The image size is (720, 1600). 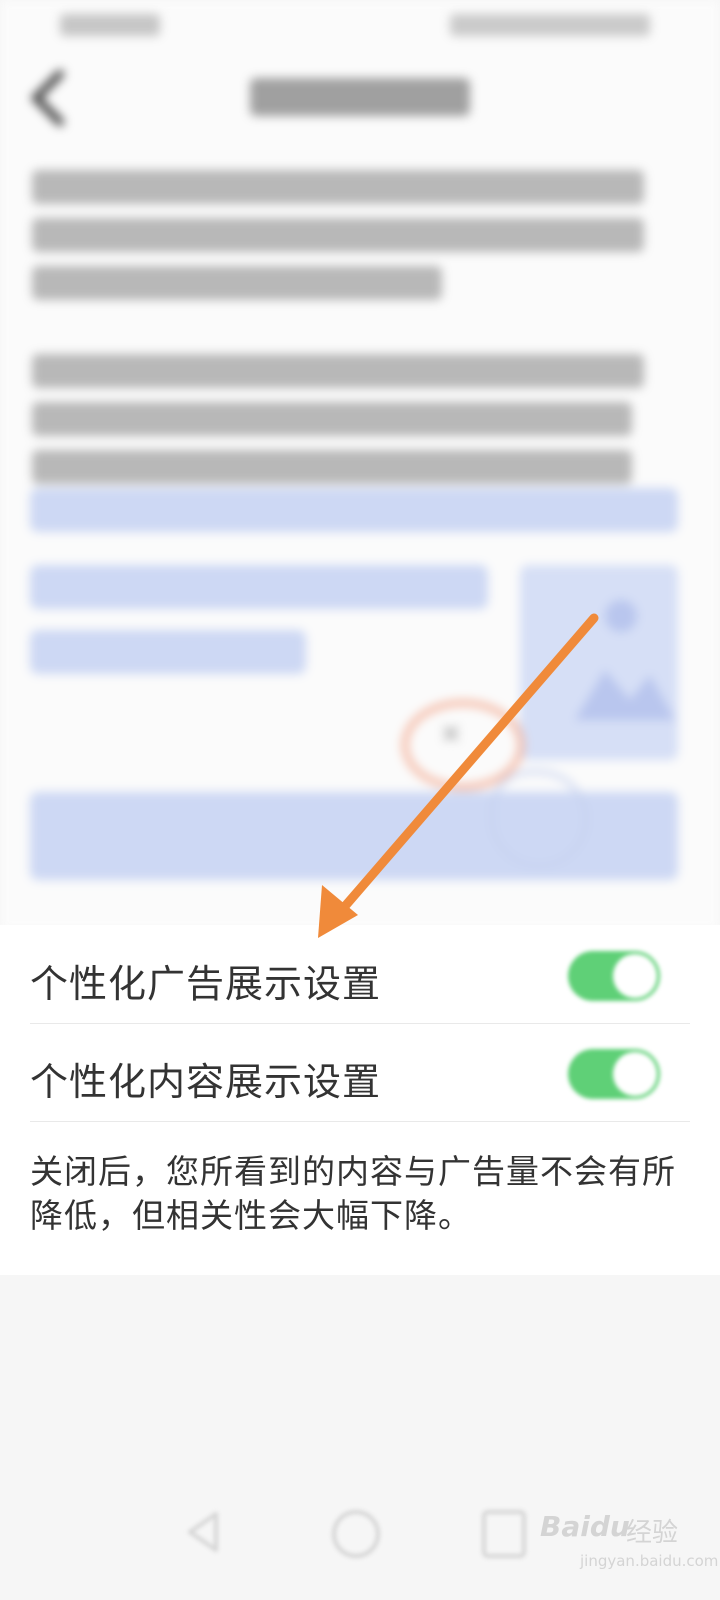 I want to click on pointing-hand-icon, so click(x=539, y=819).